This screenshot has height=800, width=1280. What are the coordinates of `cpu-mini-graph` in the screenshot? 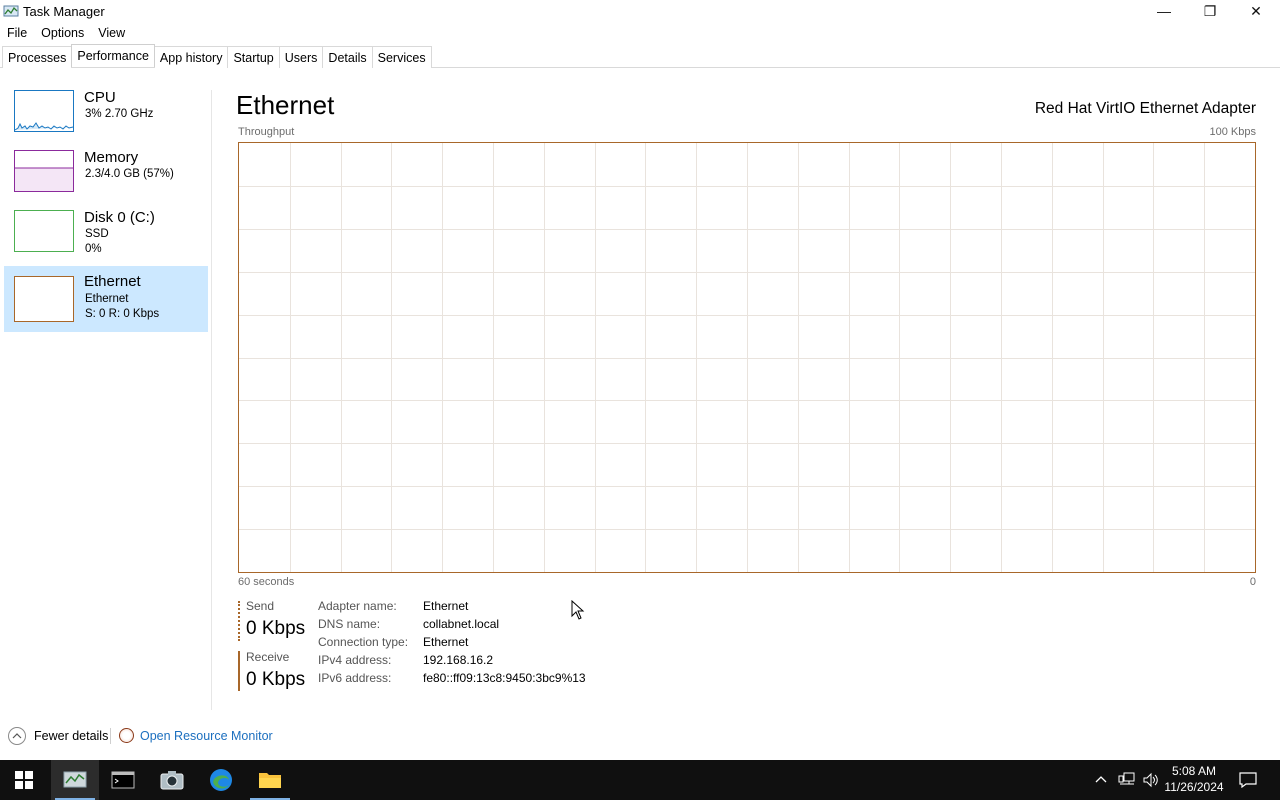 It's located at (44, 111).